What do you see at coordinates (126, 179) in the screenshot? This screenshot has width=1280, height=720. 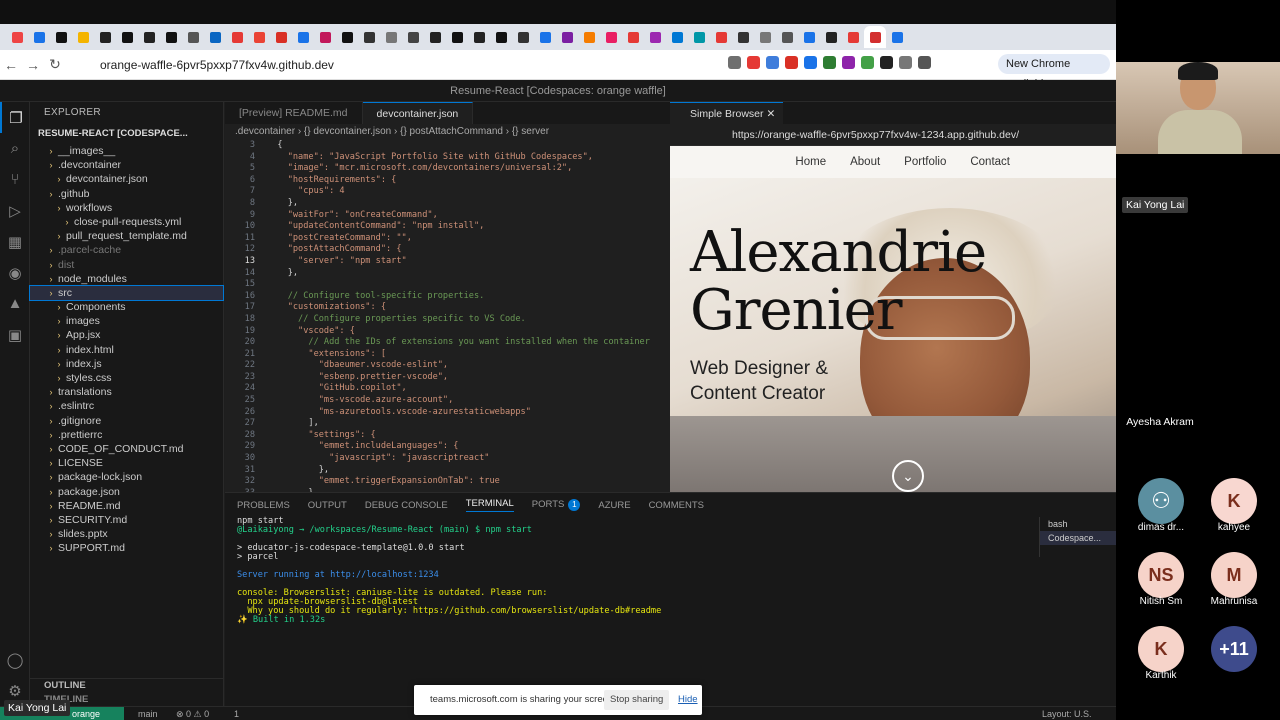 I see `file-tree-item: › devcontainer.json` at bounding box center [126, 179].